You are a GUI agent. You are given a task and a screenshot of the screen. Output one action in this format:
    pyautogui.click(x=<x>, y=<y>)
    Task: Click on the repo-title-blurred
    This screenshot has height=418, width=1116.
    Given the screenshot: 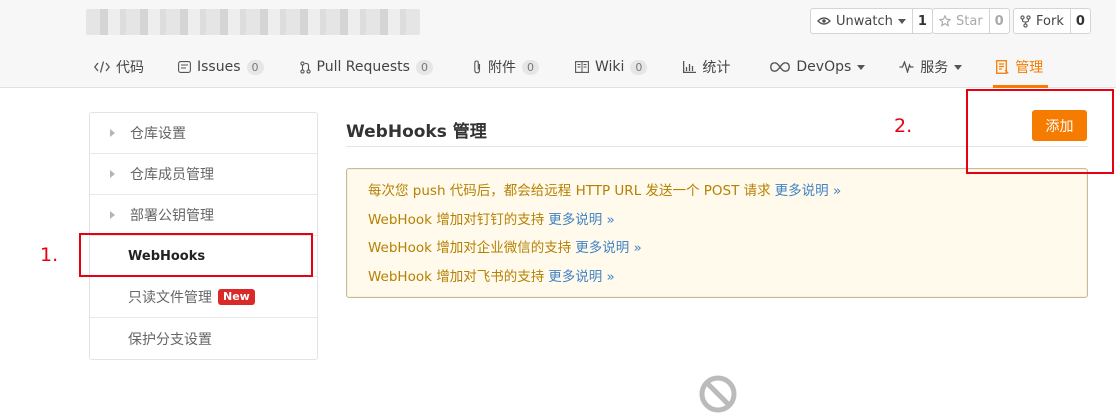 What is the action you would take?
    pyautogui.click(x=253, y=22)
    